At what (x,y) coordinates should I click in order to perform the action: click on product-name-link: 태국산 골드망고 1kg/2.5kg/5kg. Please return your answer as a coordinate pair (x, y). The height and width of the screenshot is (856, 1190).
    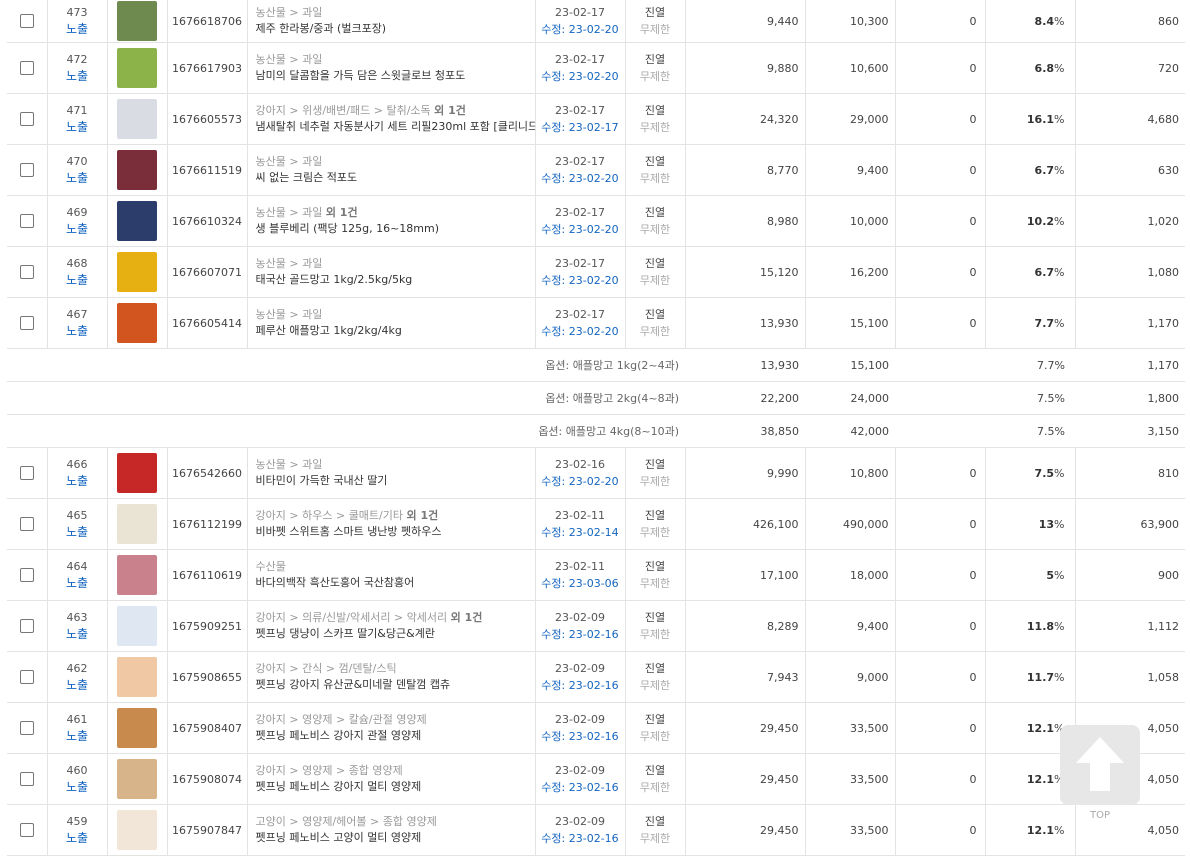
    Looking at the image, I should click on (395, 280).